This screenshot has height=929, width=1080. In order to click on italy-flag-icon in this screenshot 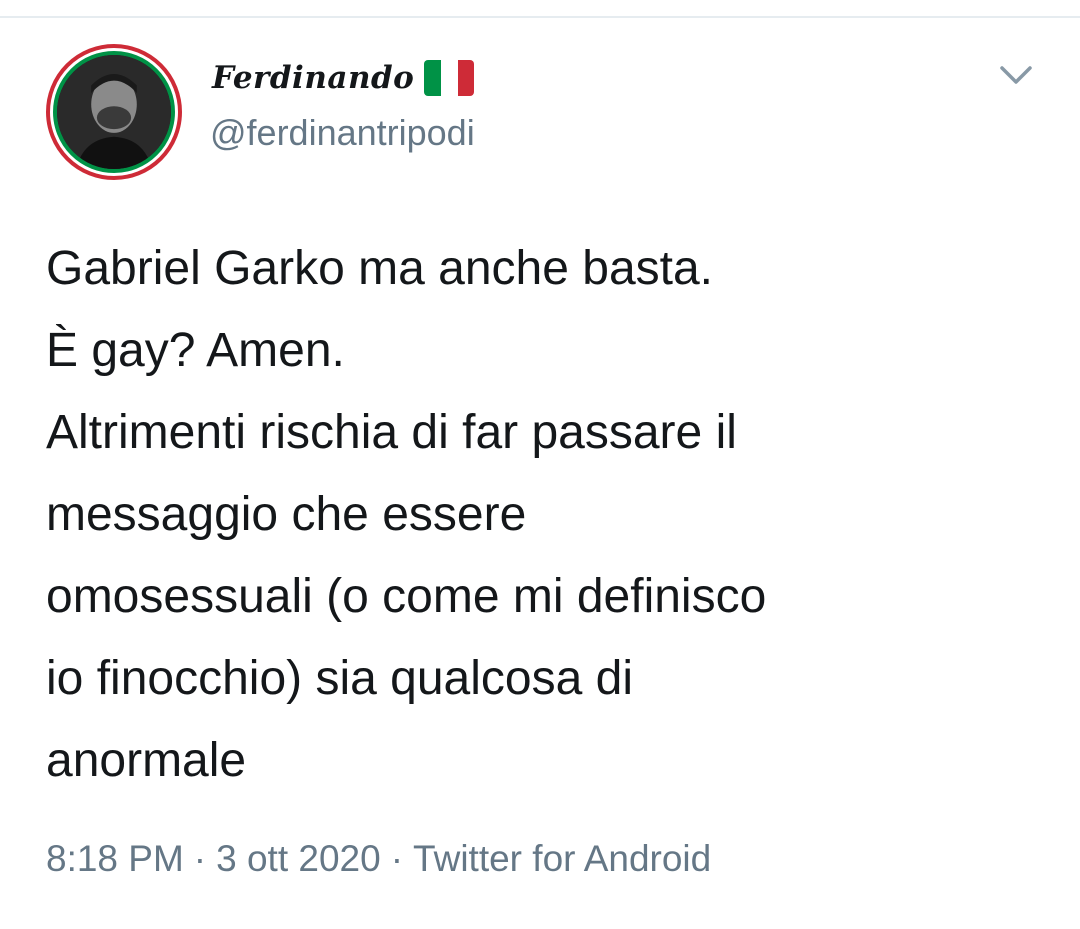, I will do `click(449, 78)`.